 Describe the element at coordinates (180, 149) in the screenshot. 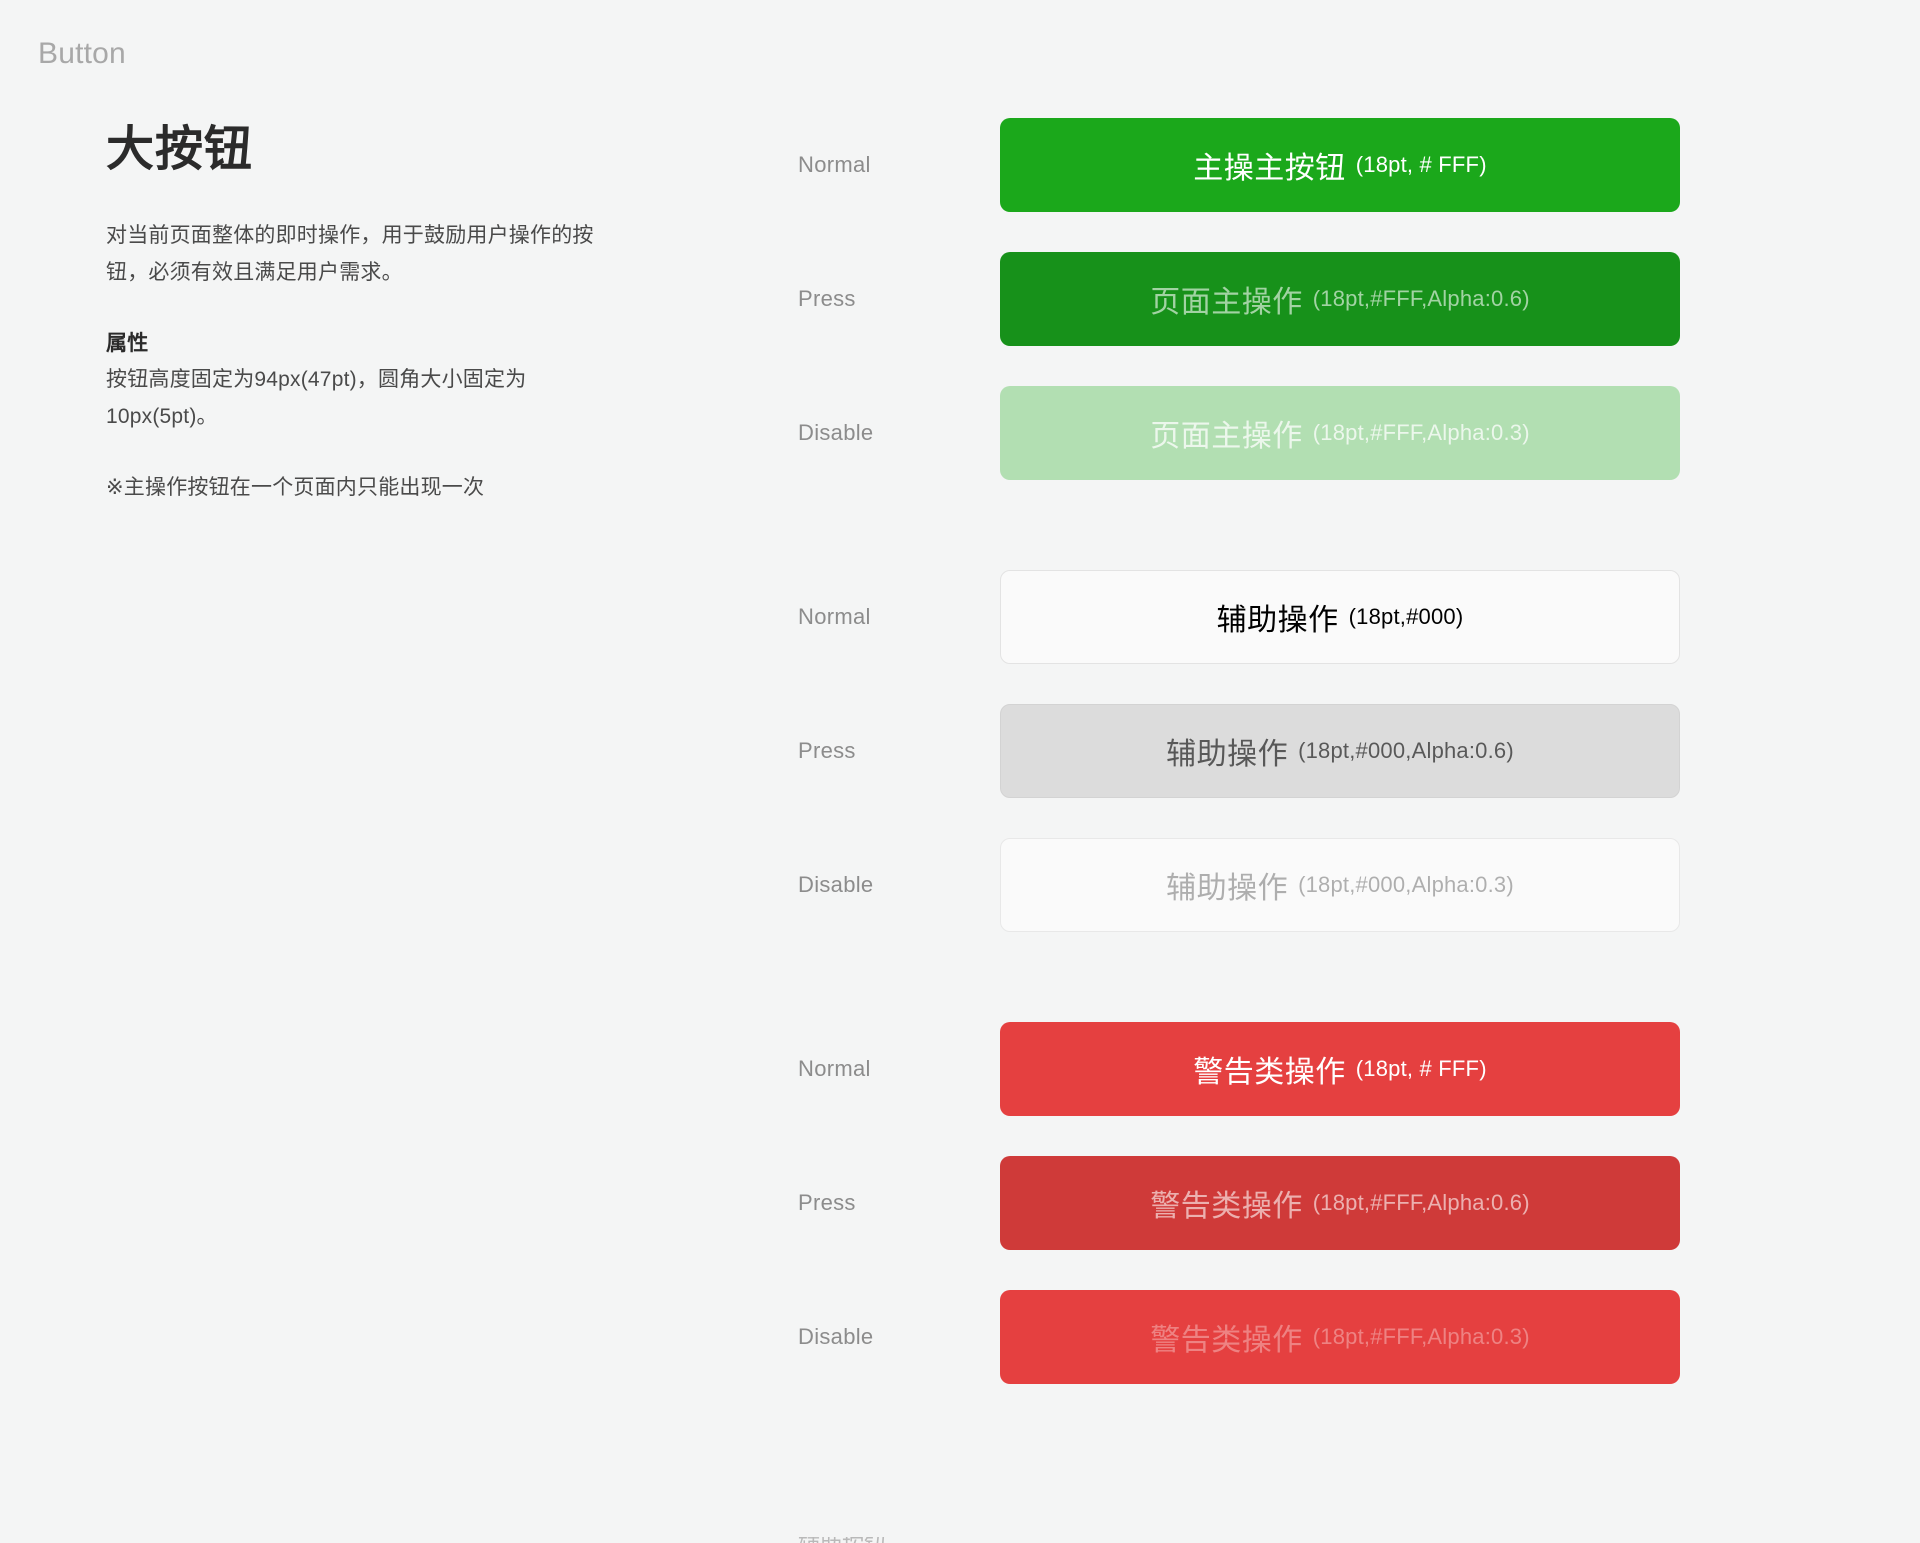

I see `page-title: 大按钮` at that location.